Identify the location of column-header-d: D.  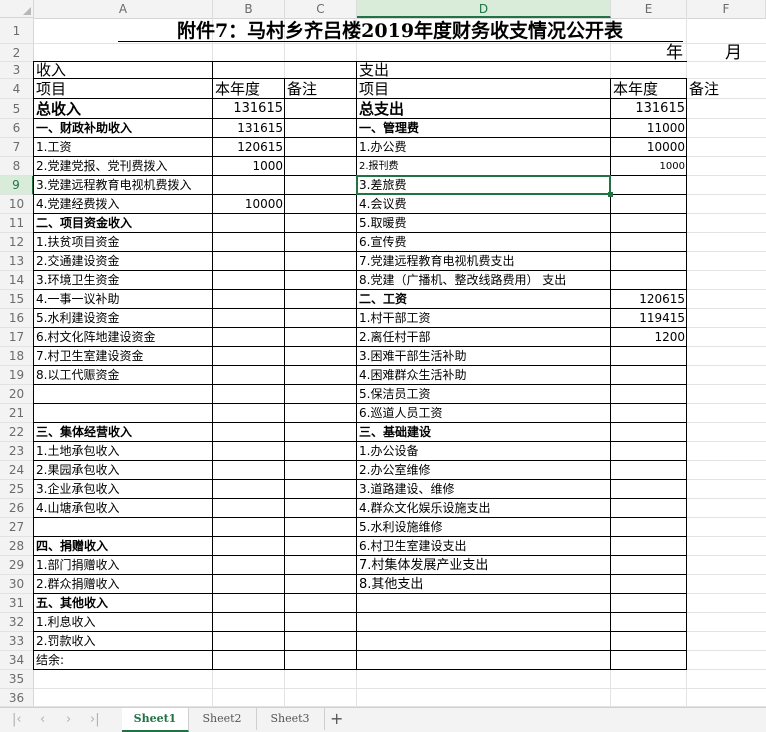
(484, 9).